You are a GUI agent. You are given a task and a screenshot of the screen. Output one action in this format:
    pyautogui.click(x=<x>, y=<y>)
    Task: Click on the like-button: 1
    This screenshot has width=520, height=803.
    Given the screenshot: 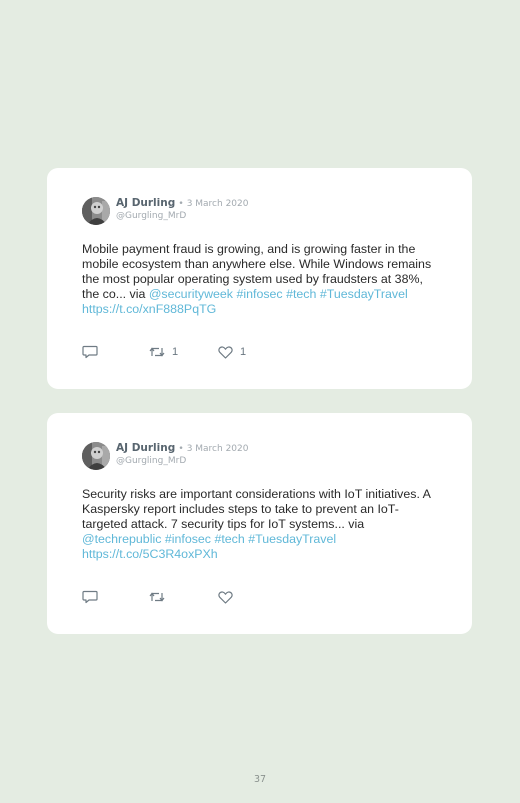 What is the action you would take?
    pyautogui.click(x=232, y=352)
    